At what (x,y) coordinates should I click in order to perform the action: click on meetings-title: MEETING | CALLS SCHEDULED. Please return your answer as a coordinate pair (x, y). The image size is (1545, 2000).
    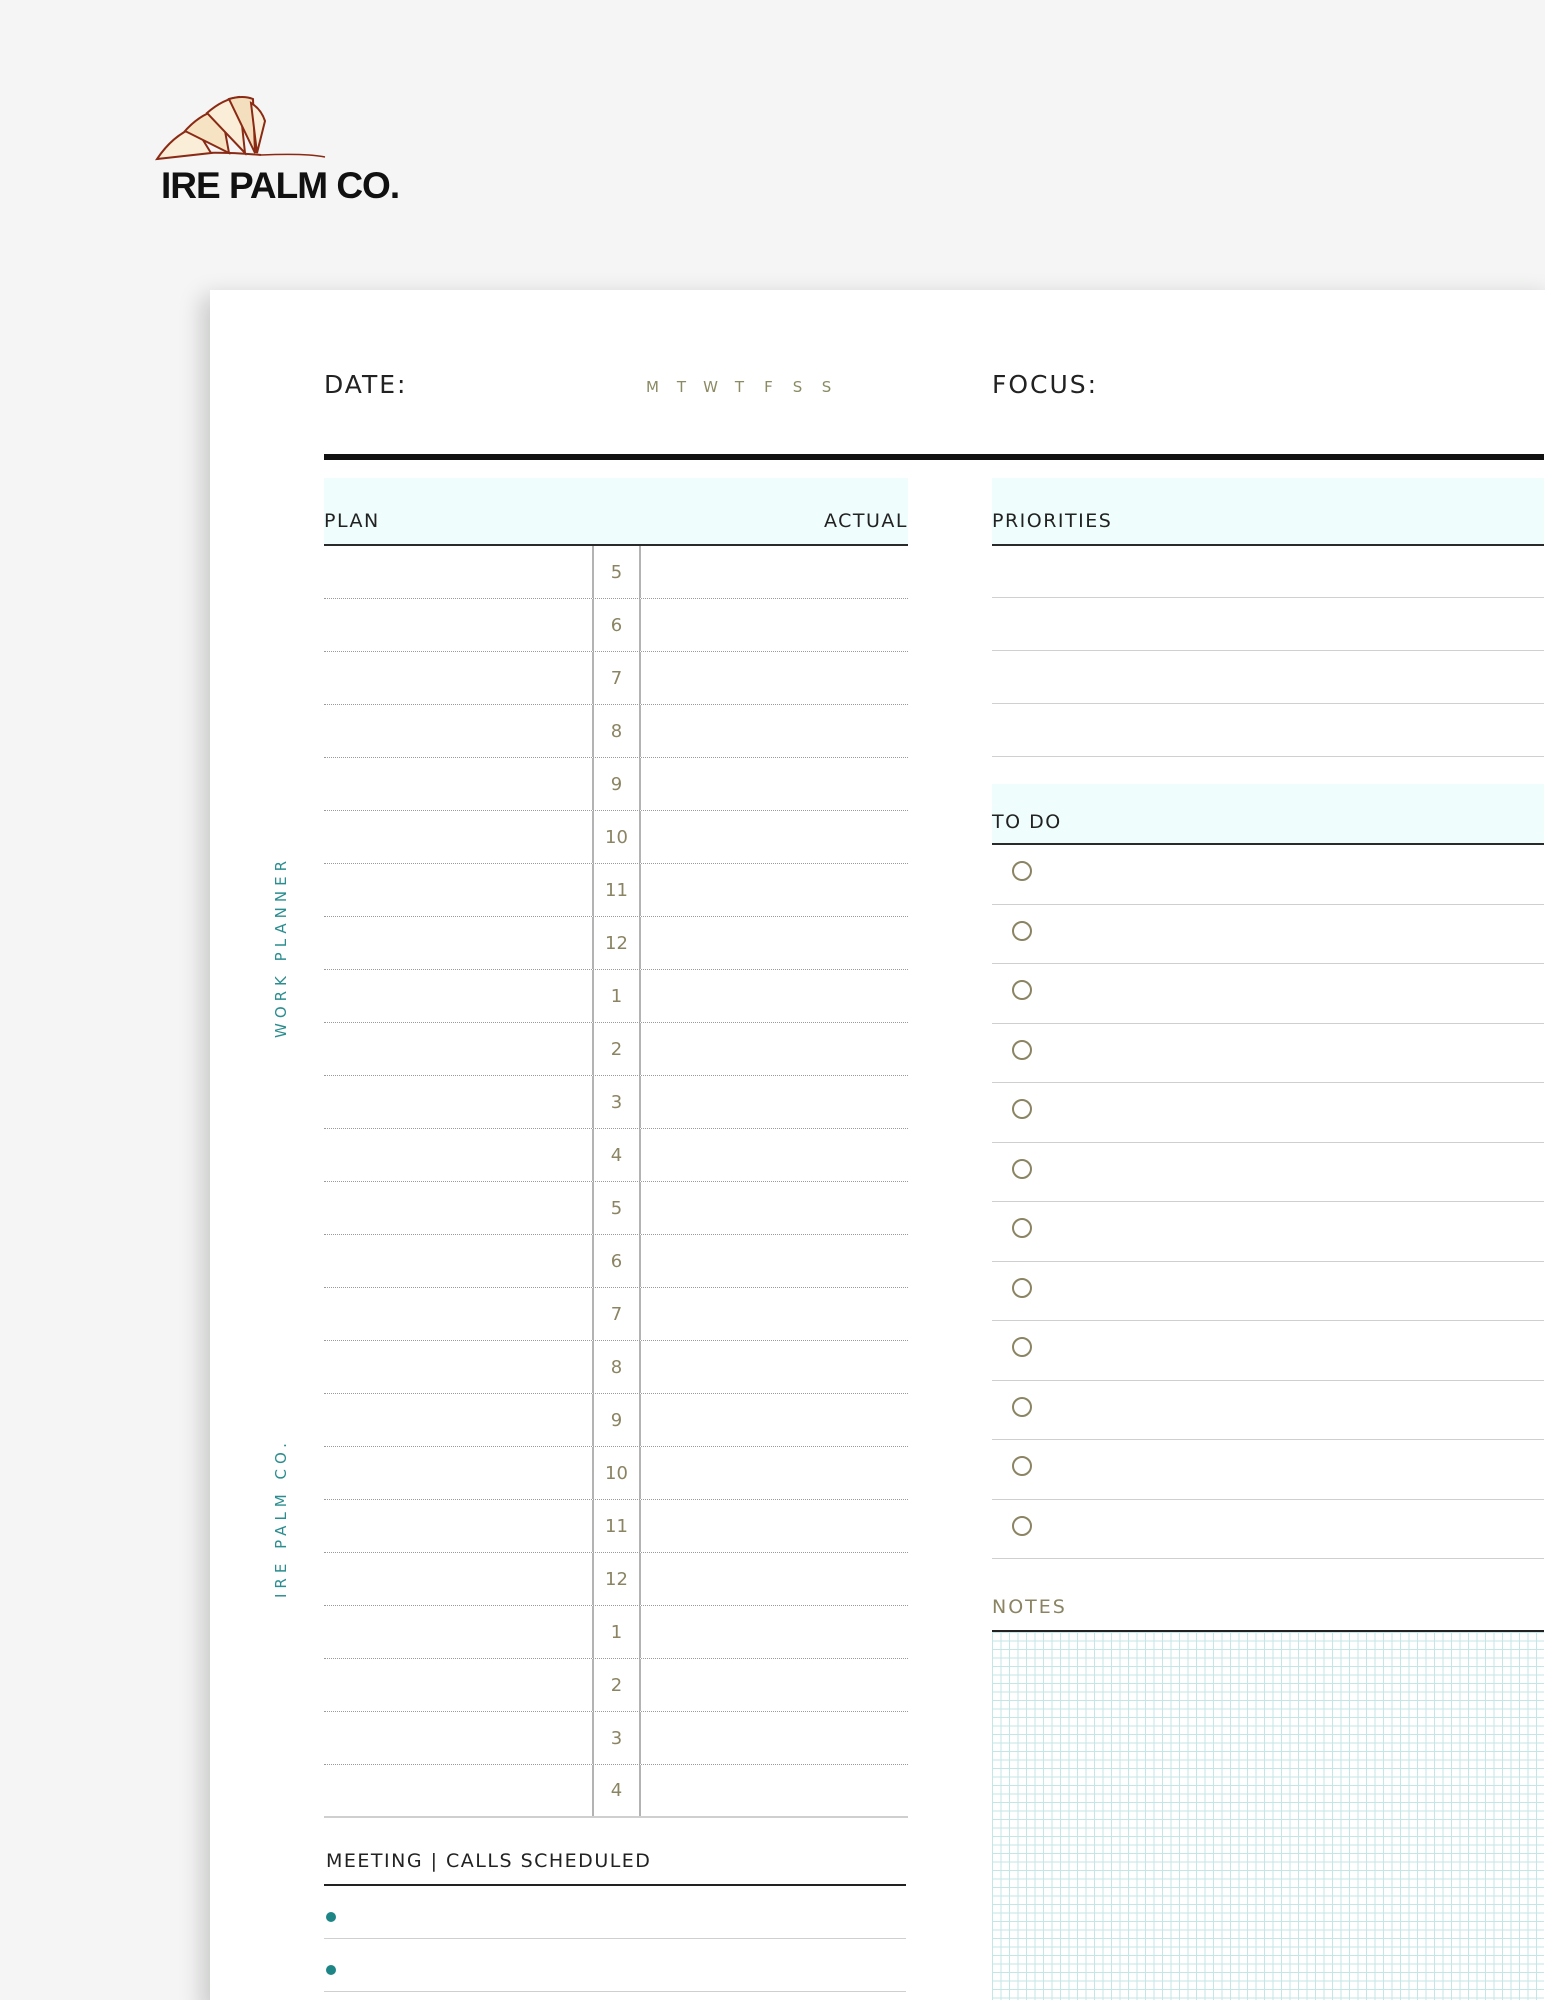
    Looking at the image, I should click on (489, 1861).